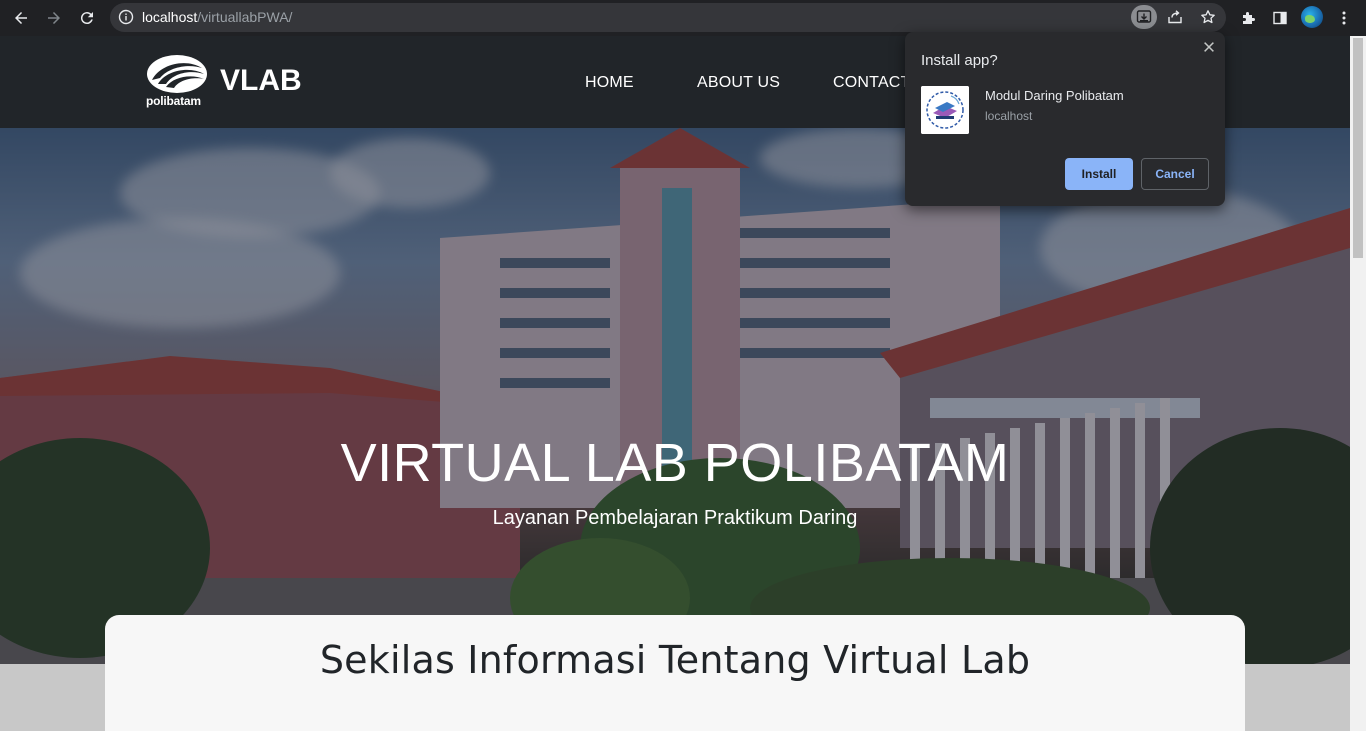  I want to click on arrow-left-icon, so click(21, 18).